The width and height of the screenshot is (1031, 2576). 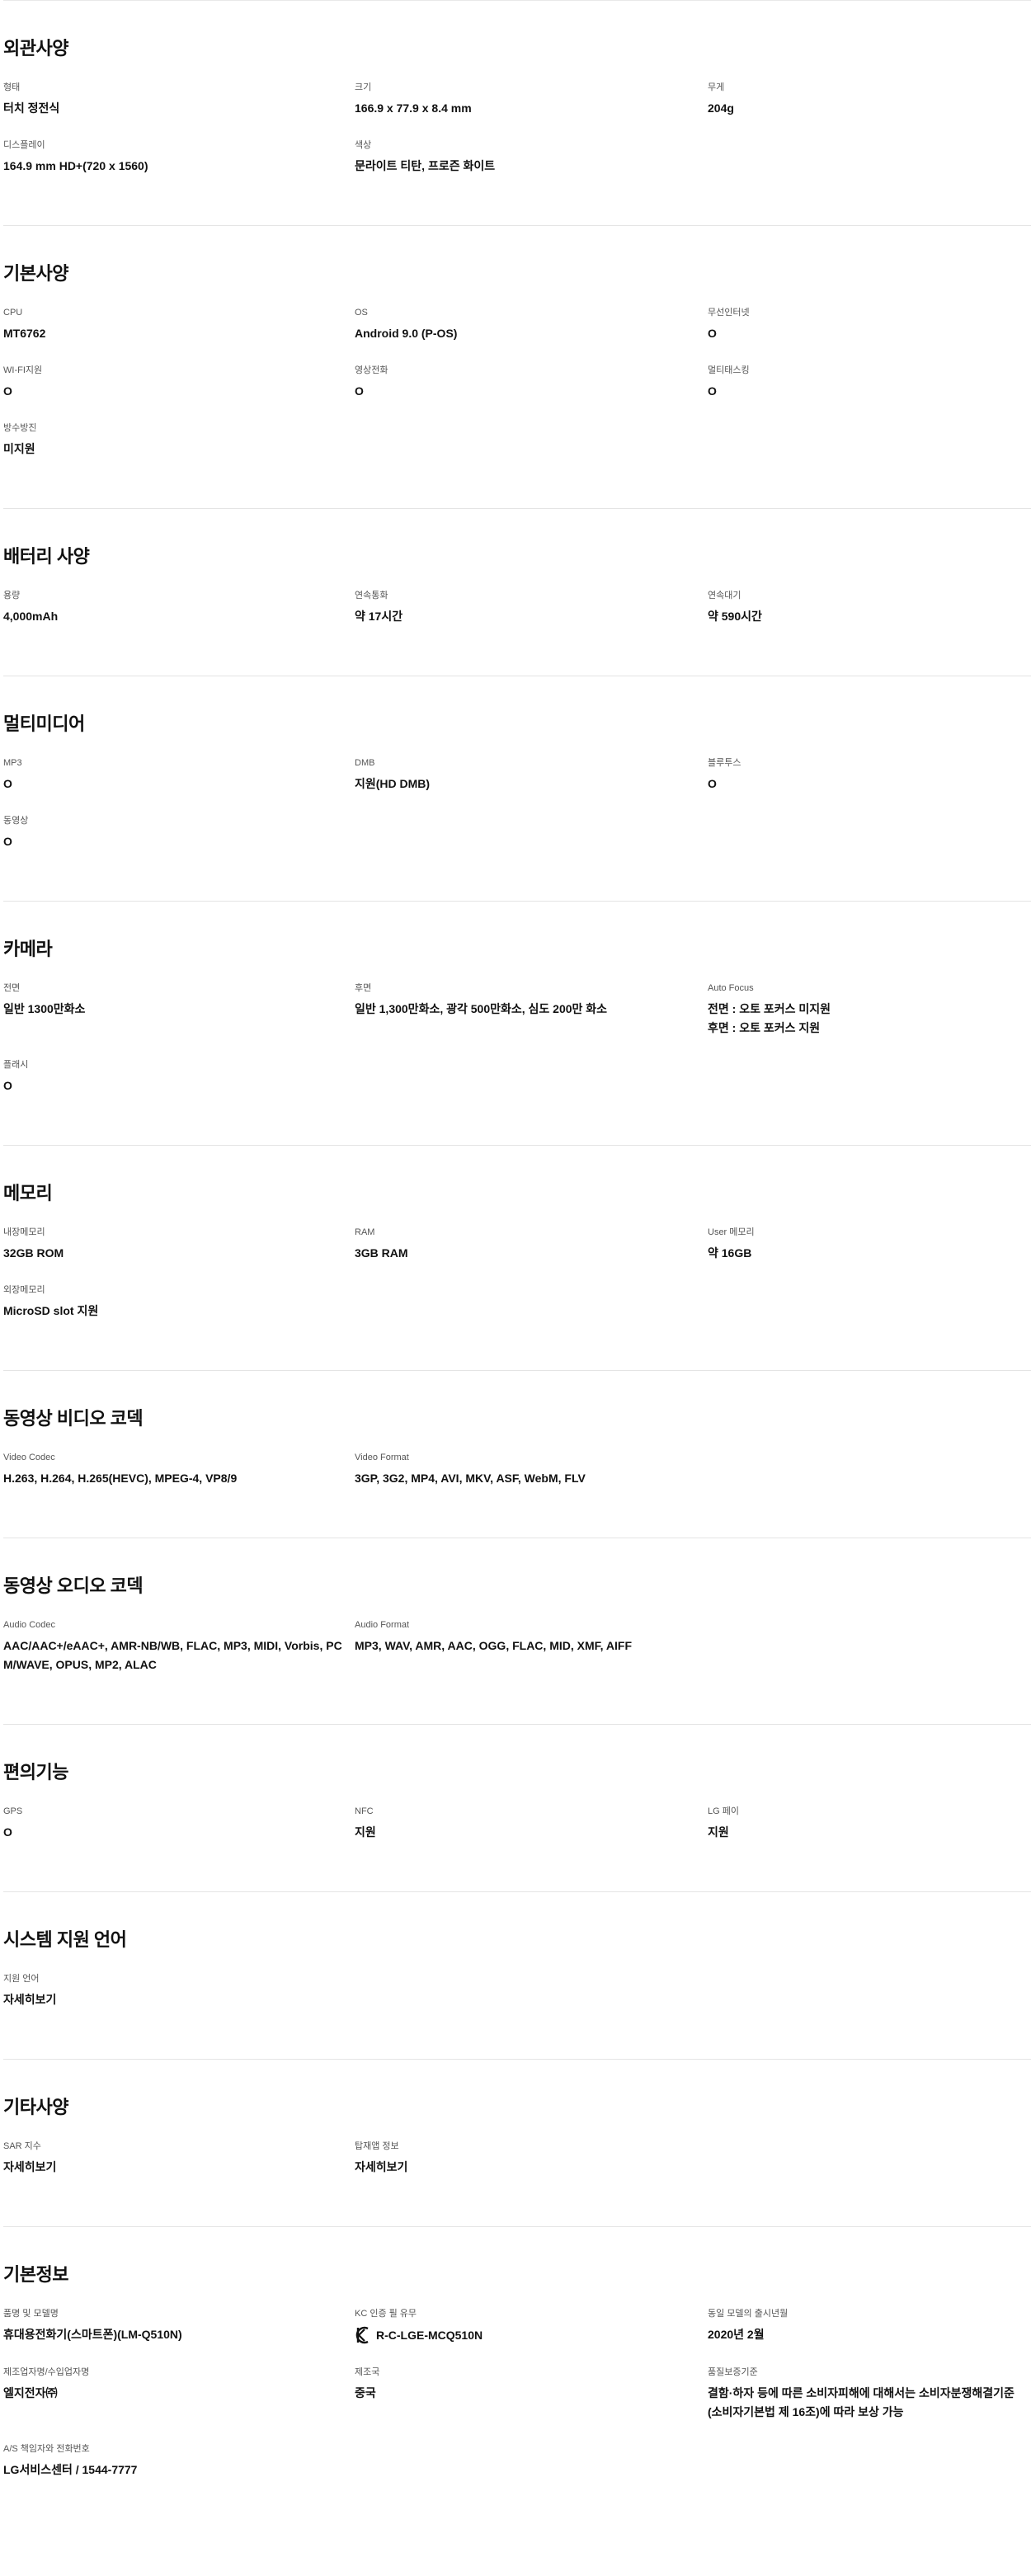 What do you see at coordinates (179, 2394) in the screenshot?
I see `spec-item: 제조업자명/수입업자명엘지전자㈜` at bounding box center [179, 2394].